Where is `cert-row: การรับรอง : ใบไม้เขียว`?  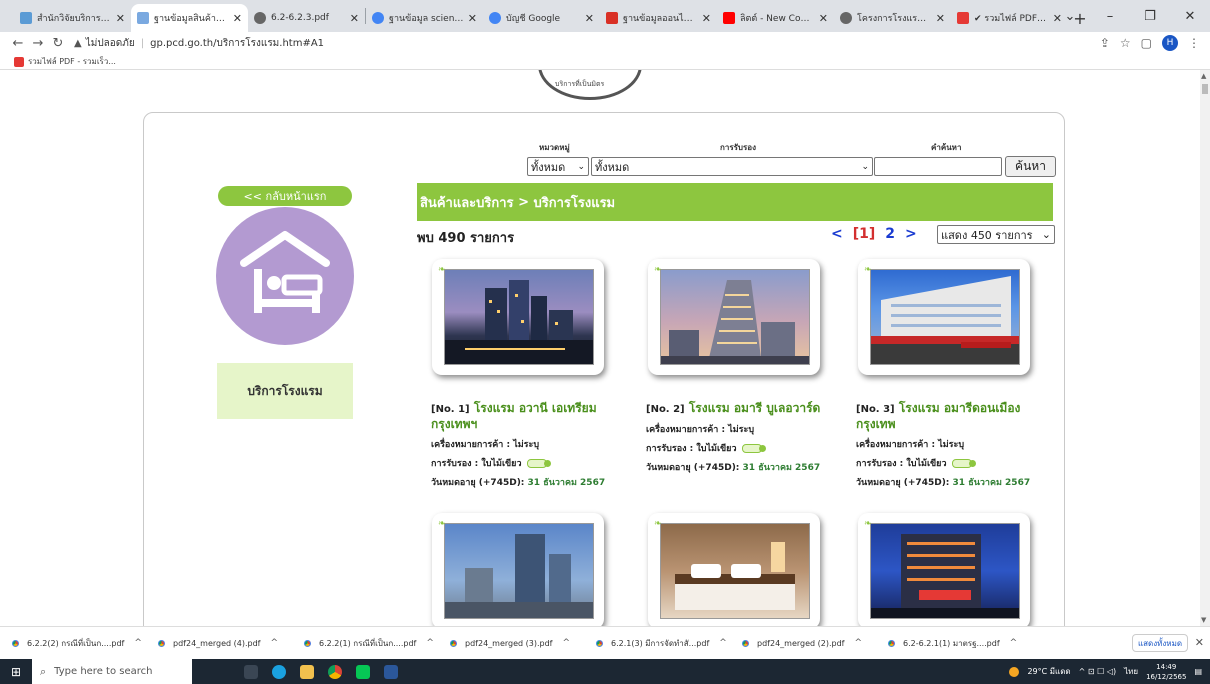
cert-row: การรับรอง : ใบไม้เขียว is located at coordinates (746, 448).